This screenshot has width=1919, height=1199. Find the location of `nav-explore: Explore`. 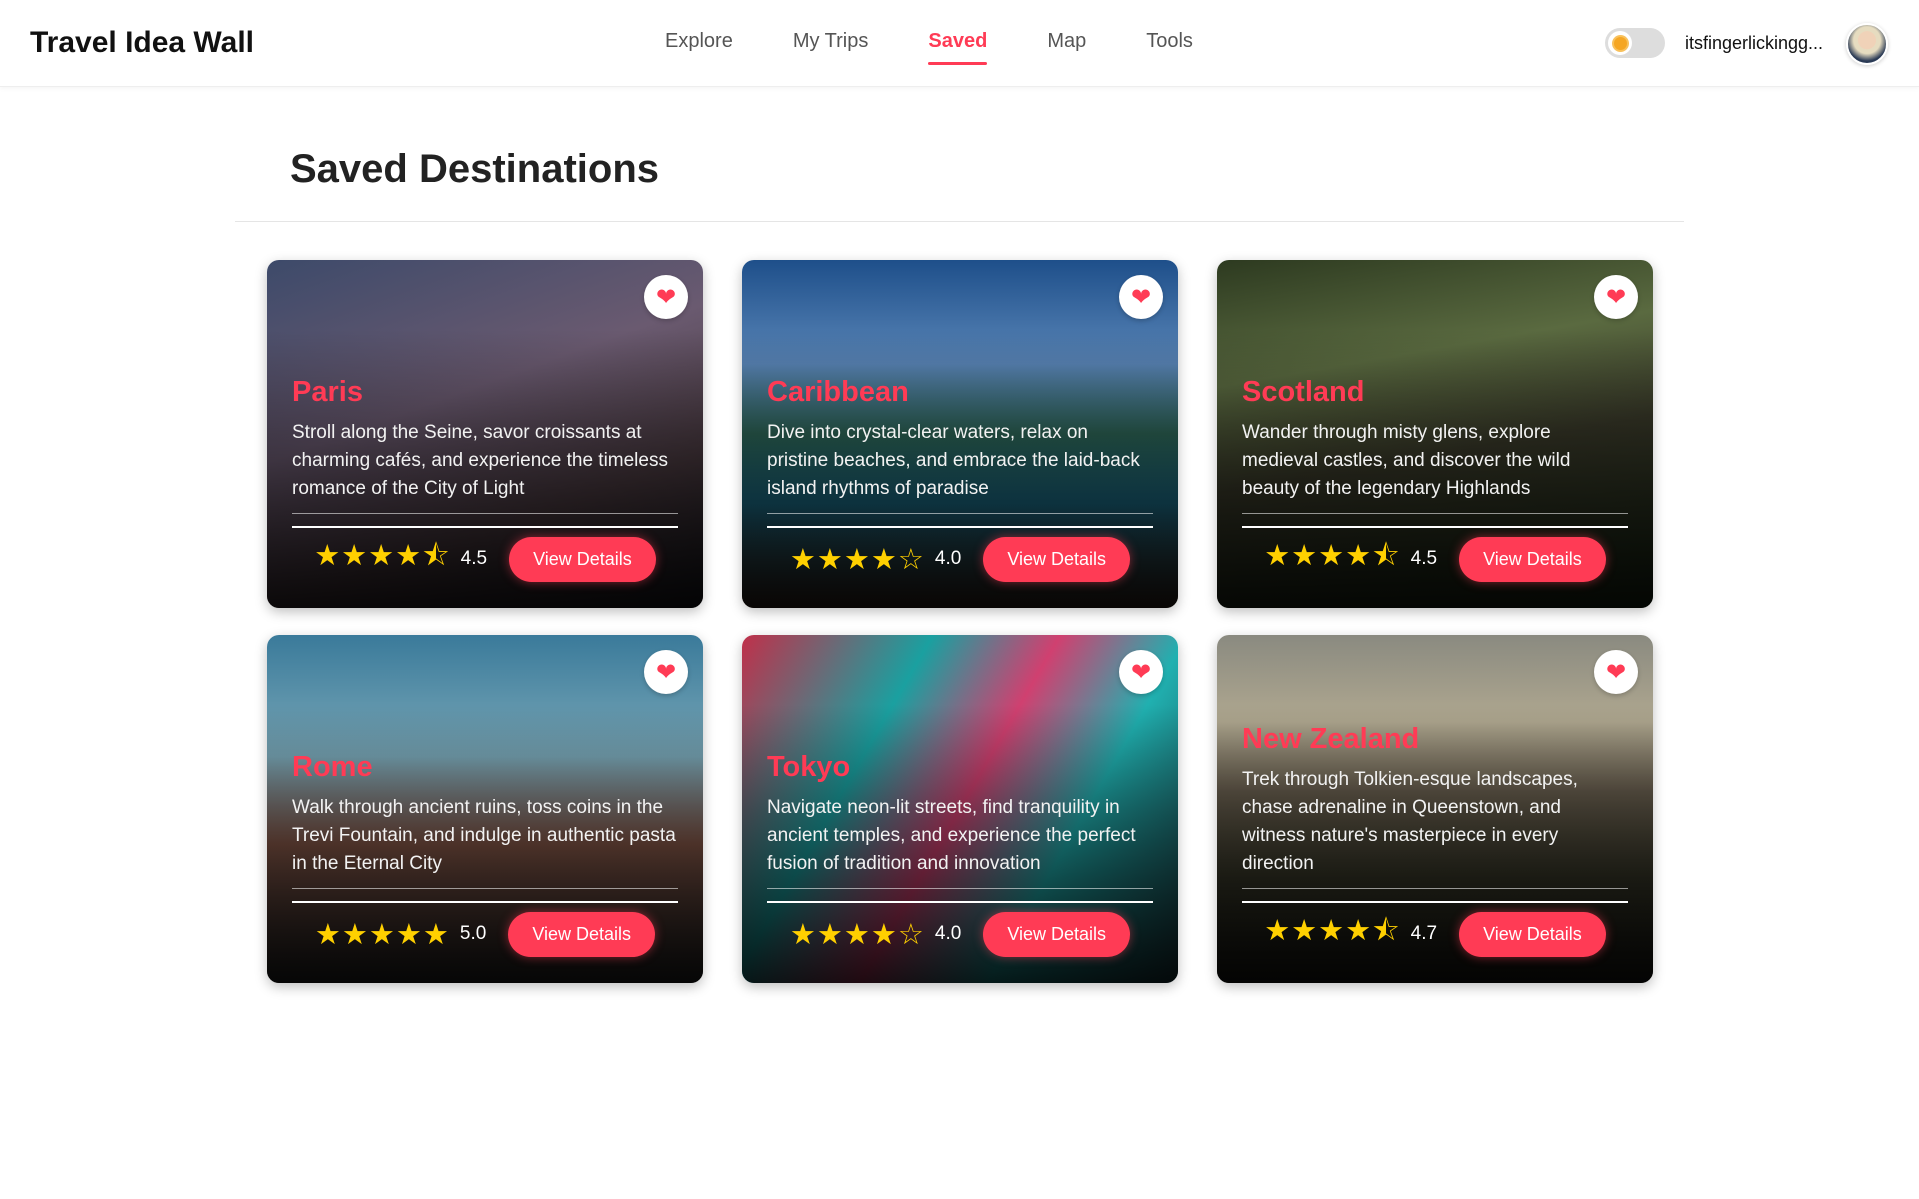

nav-explore: Explore is located at coordinates (699, 47).